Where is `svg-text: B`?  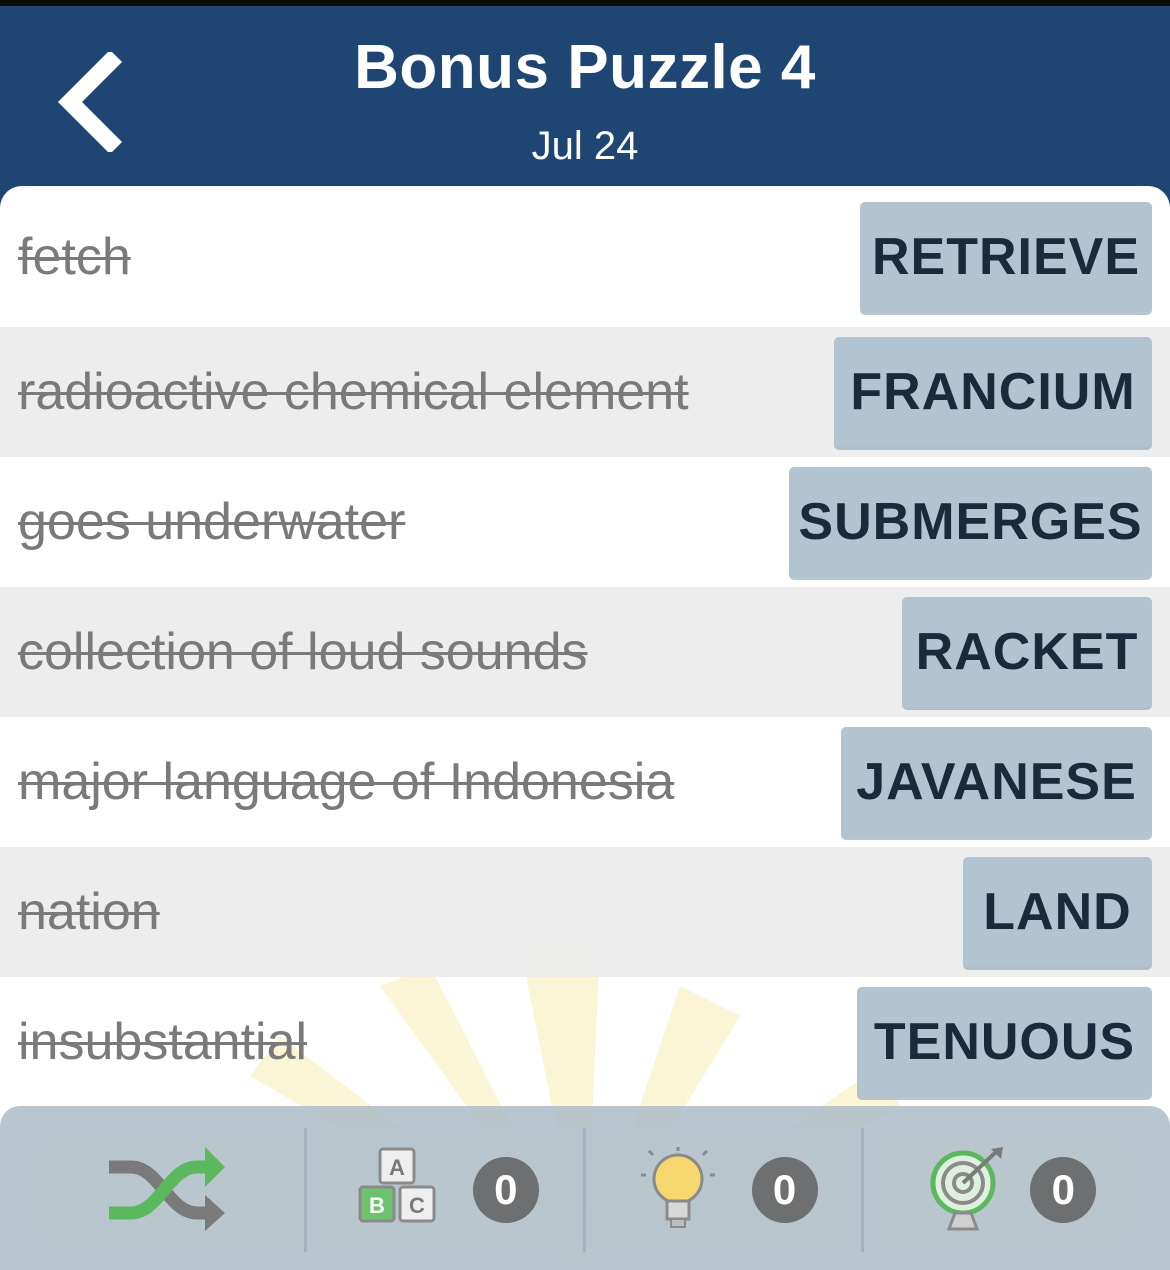
svg-text: B is located at coordinates (377, 1205).